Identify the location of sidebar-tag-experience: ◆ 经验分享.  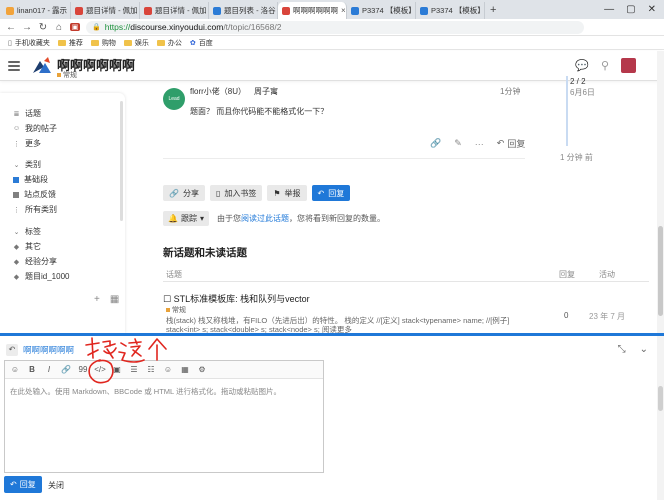
(35, 261).